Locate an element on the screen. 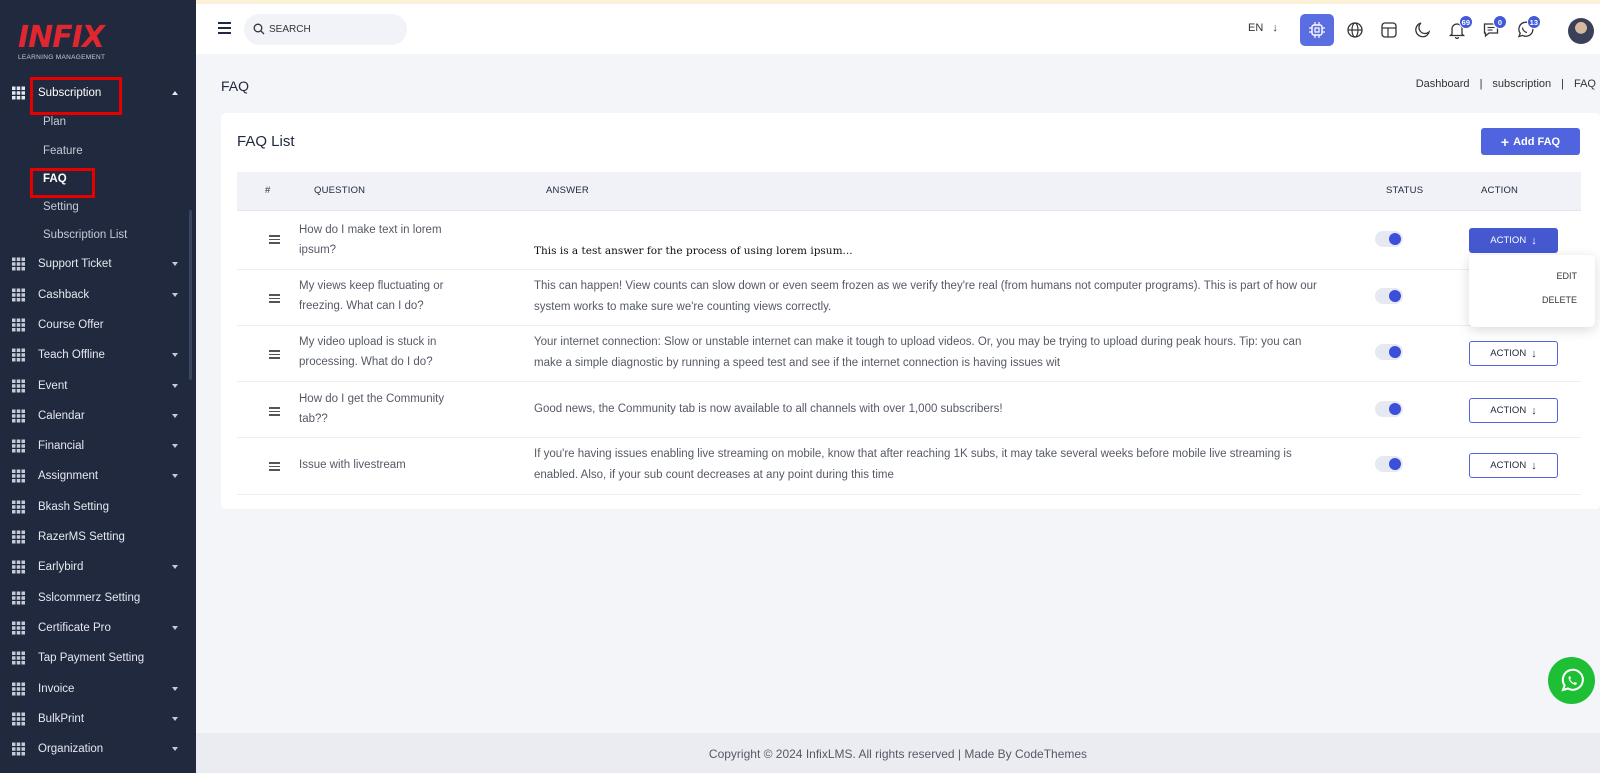 The width and height of the screenshot is (1600, 773). sidebar-item-tap-payment-setting: Tap Payment Setting is located at coordinates (98, 658).